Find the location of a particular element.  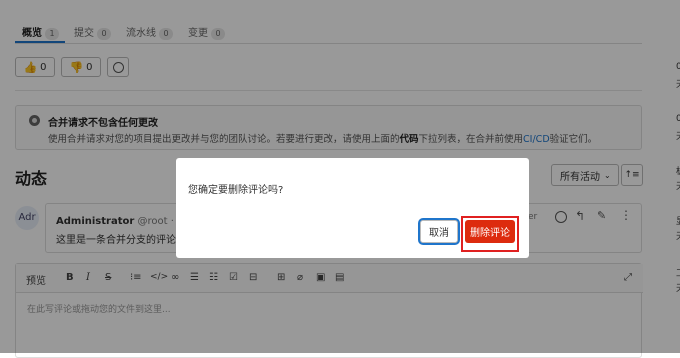

delete-comment-button: 删除评论 is located at coordinates (490, 231).